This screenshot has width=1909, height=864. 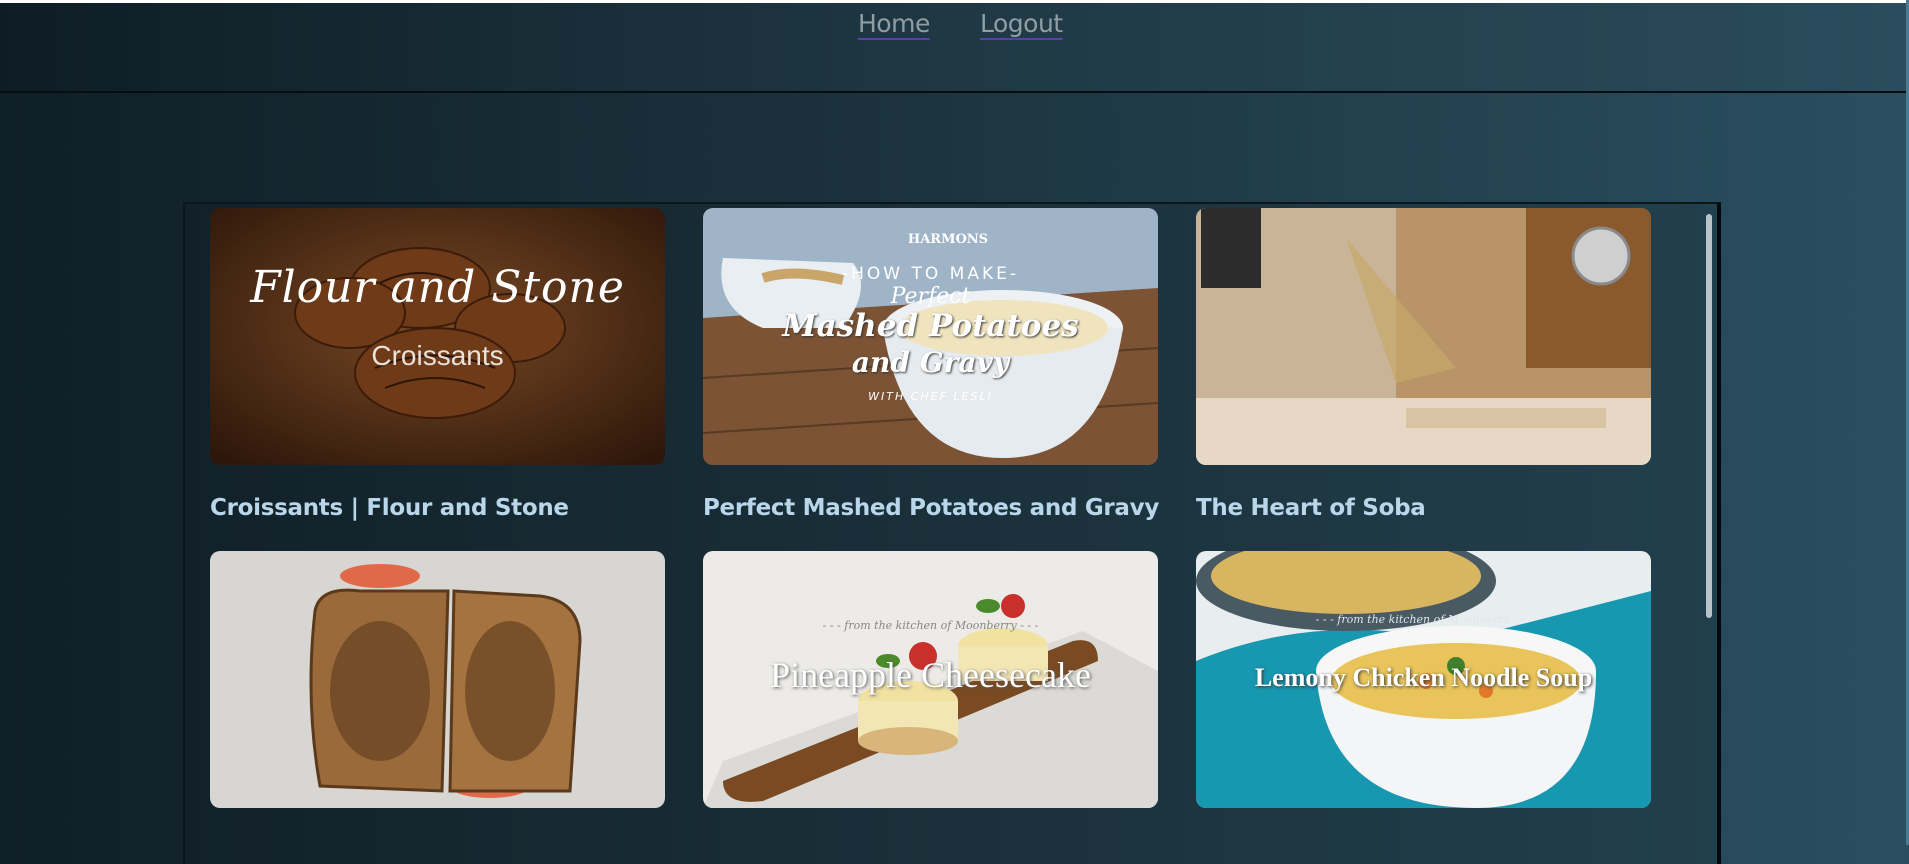 I want to click on overlay-main-title: Lemony Chicken Noodle Soup, so click(x=1423, y=677).